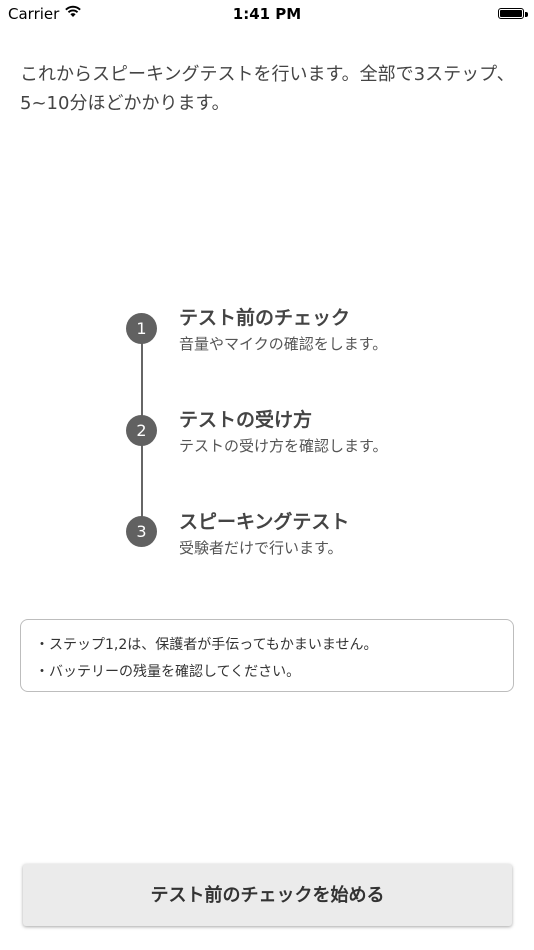  I want to click on step-title: テスト前のチェック, so click(265, 318).